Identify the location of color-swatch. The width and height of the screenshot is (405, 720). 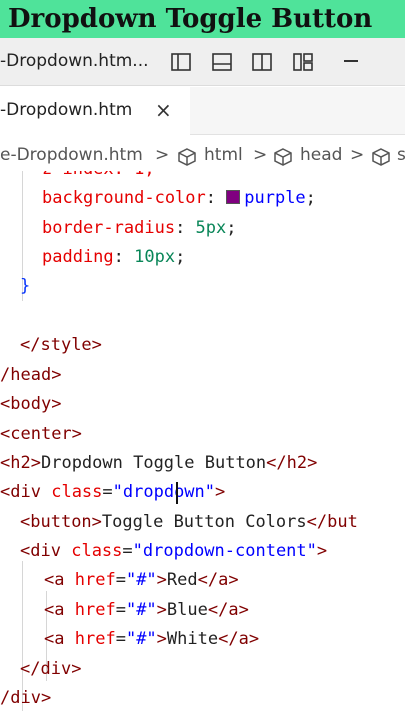
(233, 197).